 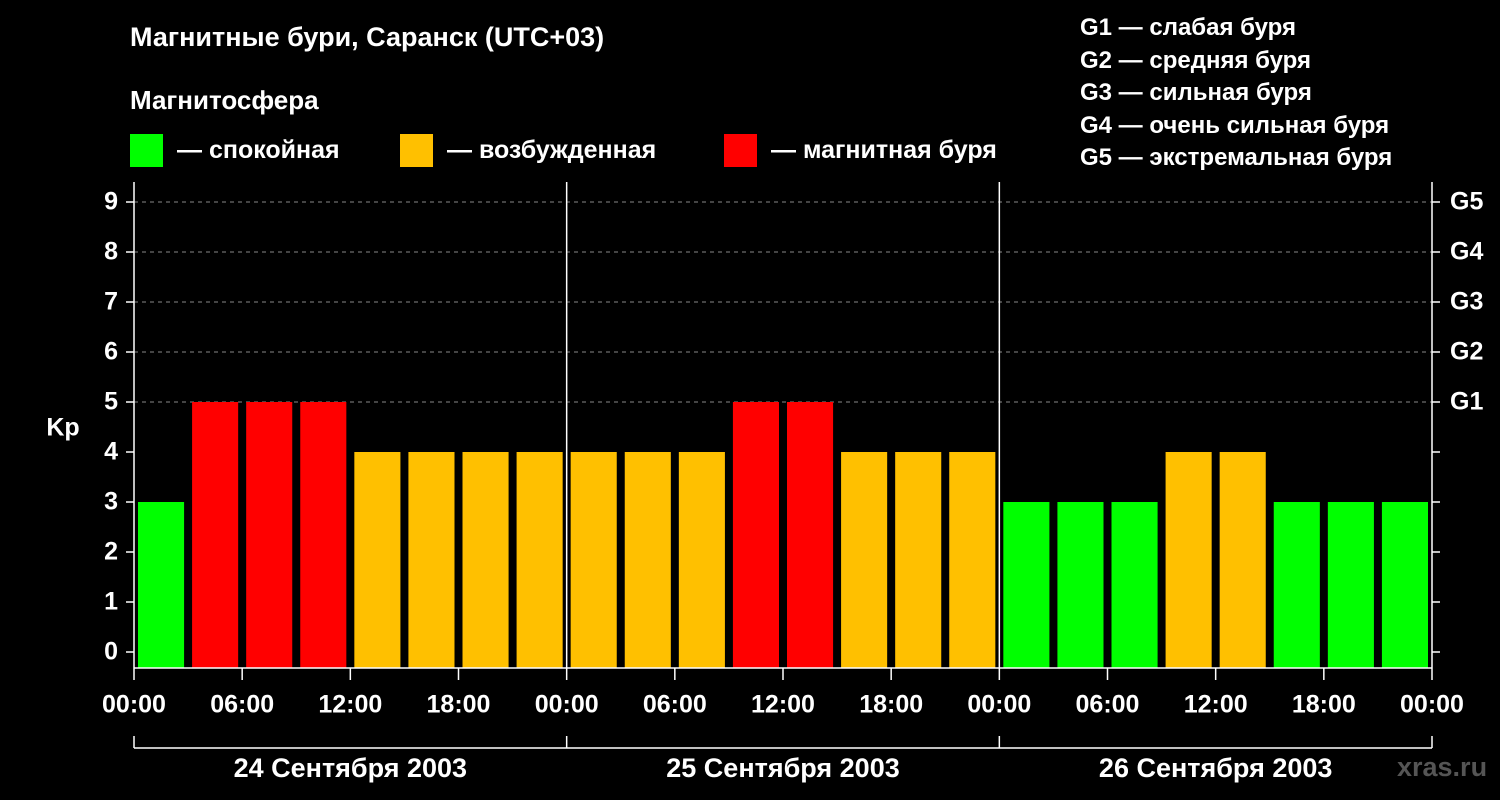 I want to click on y-tick-label: 3, so click(x=111, y=502).